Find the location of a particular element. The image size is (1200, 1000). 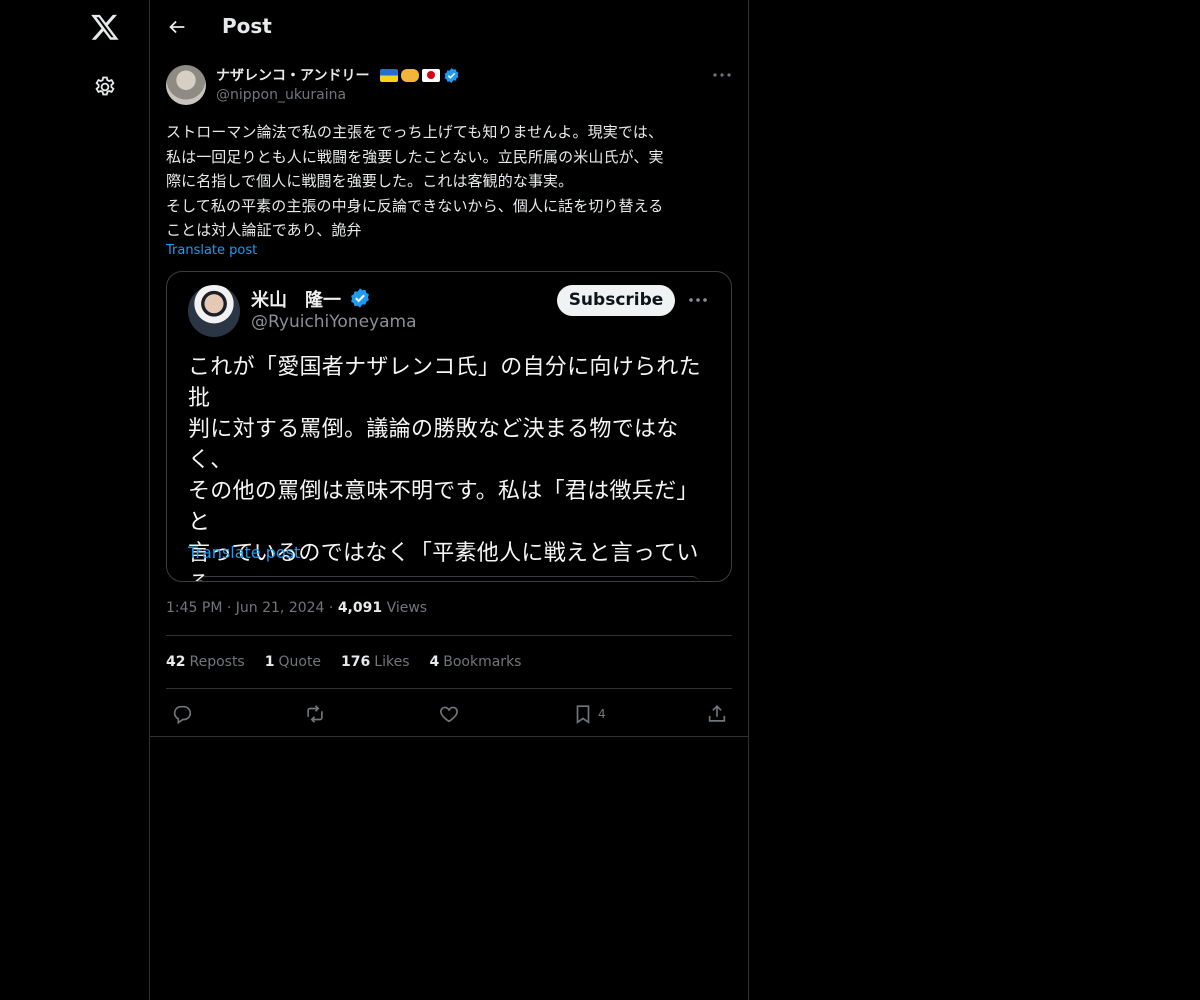

stat-count: 1 is located at coordinates (269, 662).